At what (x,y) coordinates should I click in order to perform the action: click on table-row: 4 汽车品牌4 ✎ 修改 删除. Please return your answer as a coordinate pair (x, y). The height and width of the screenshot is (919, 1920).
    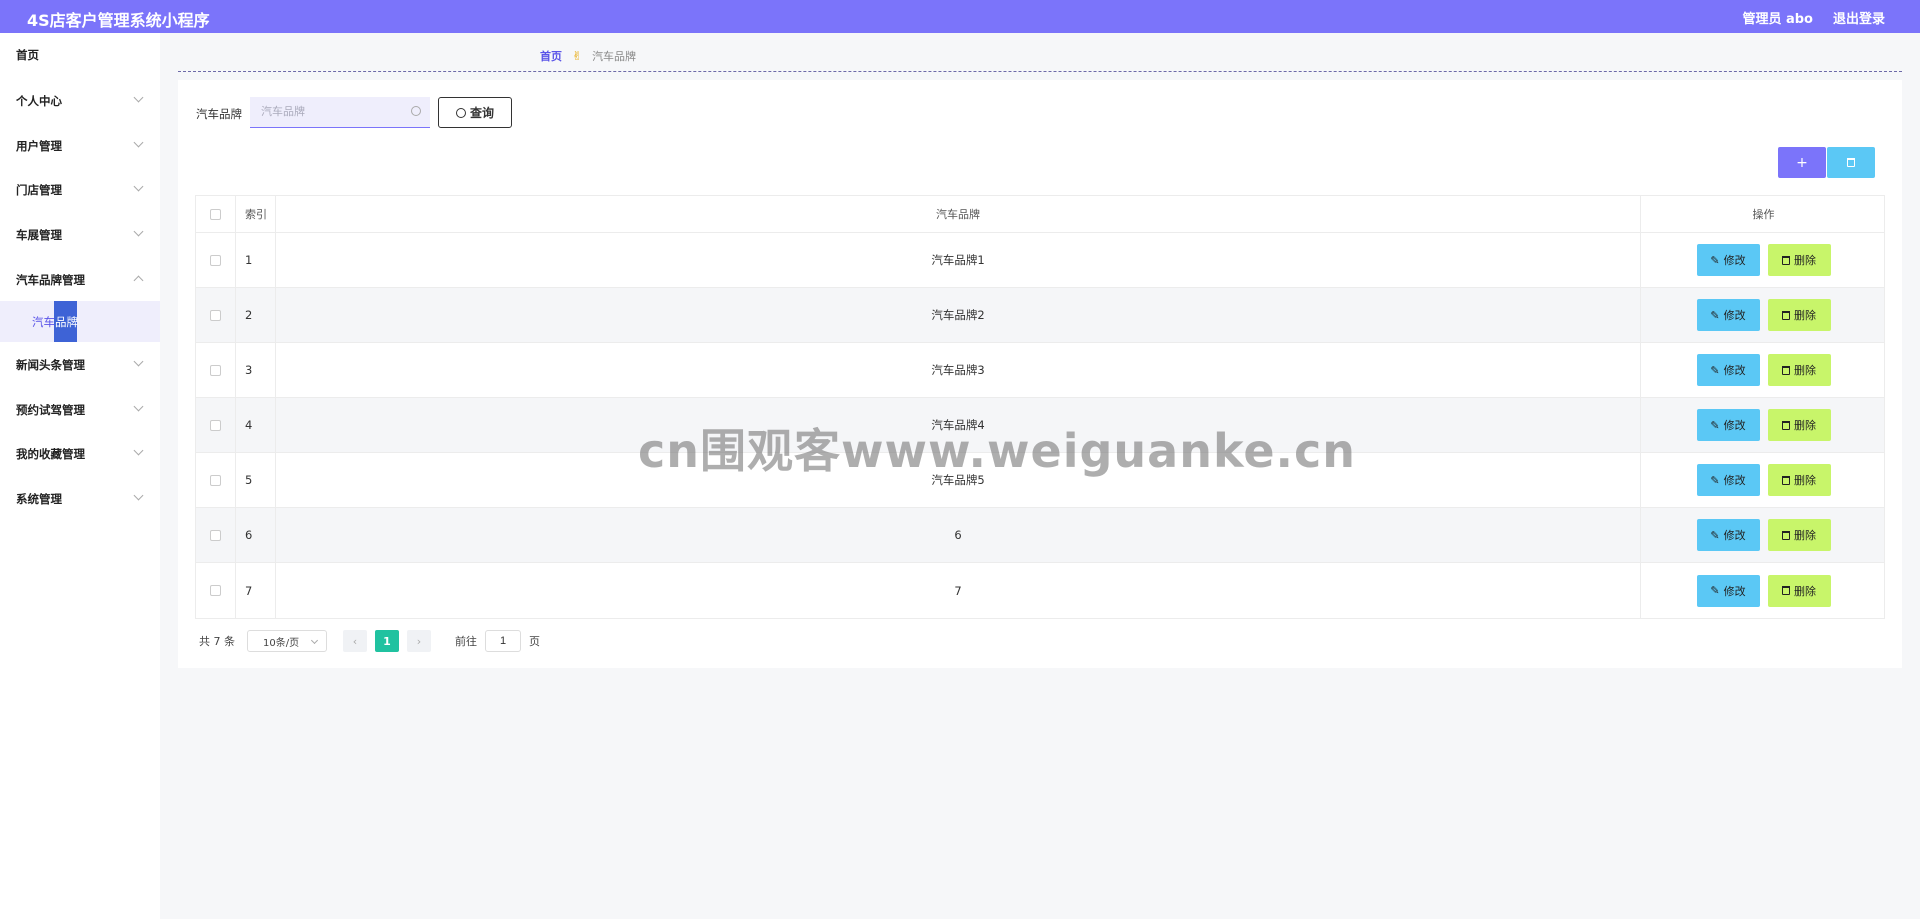
    Looking at the image, I should click on (1040, 425).